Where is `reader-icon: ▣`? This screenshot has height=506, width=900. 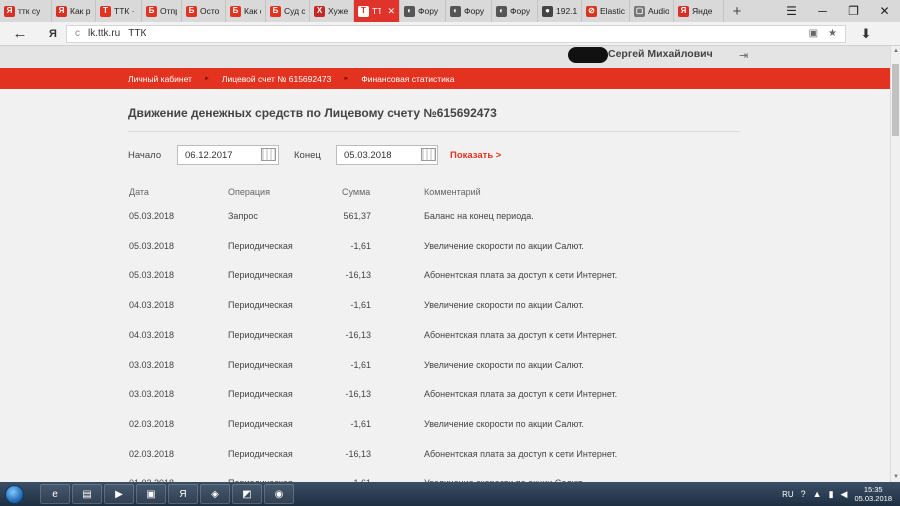
reader-icon: ▣ is located at coordinates (813, 33).